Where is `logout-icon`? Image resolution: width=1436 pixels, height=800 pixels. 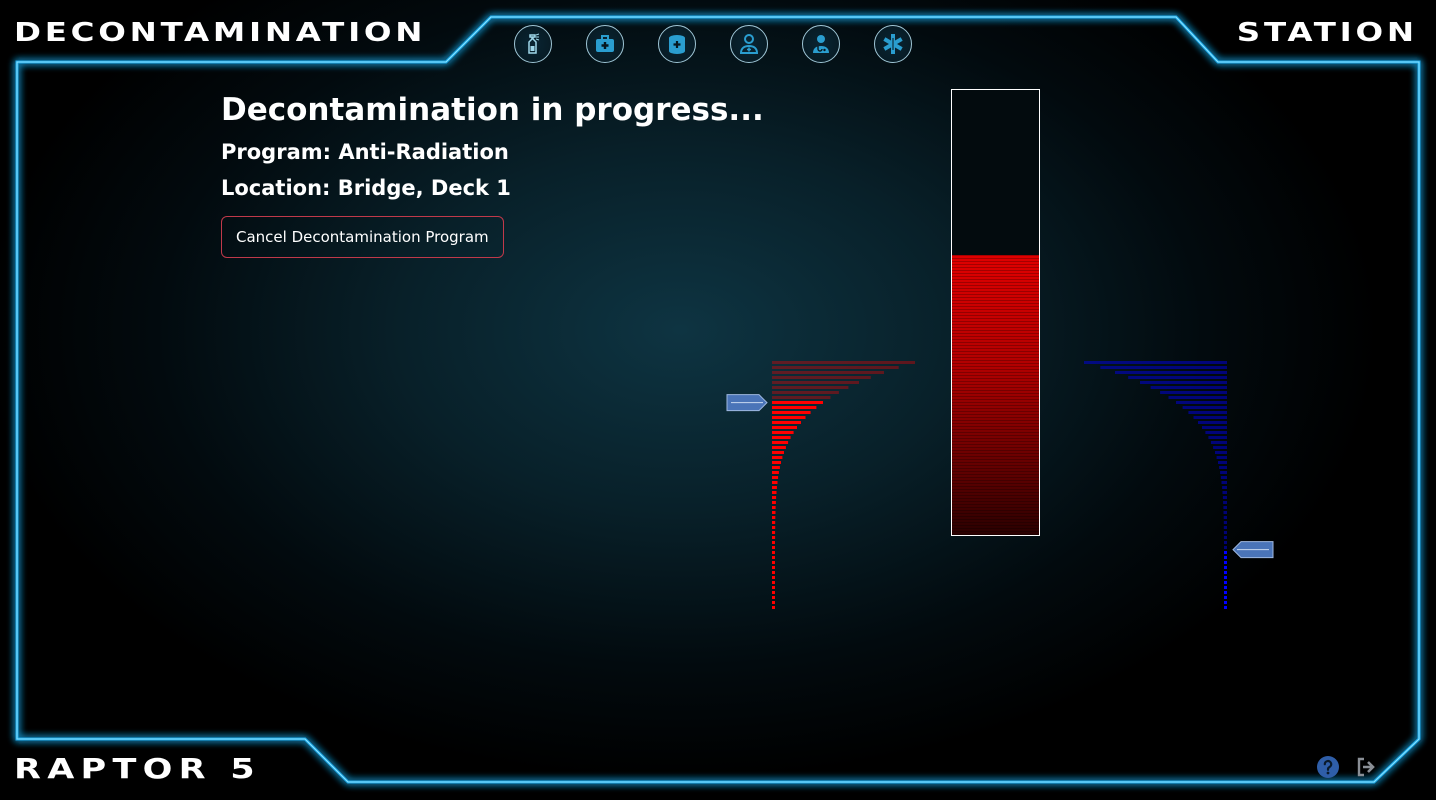 logout-icon is located at coordinates (1366, 767).